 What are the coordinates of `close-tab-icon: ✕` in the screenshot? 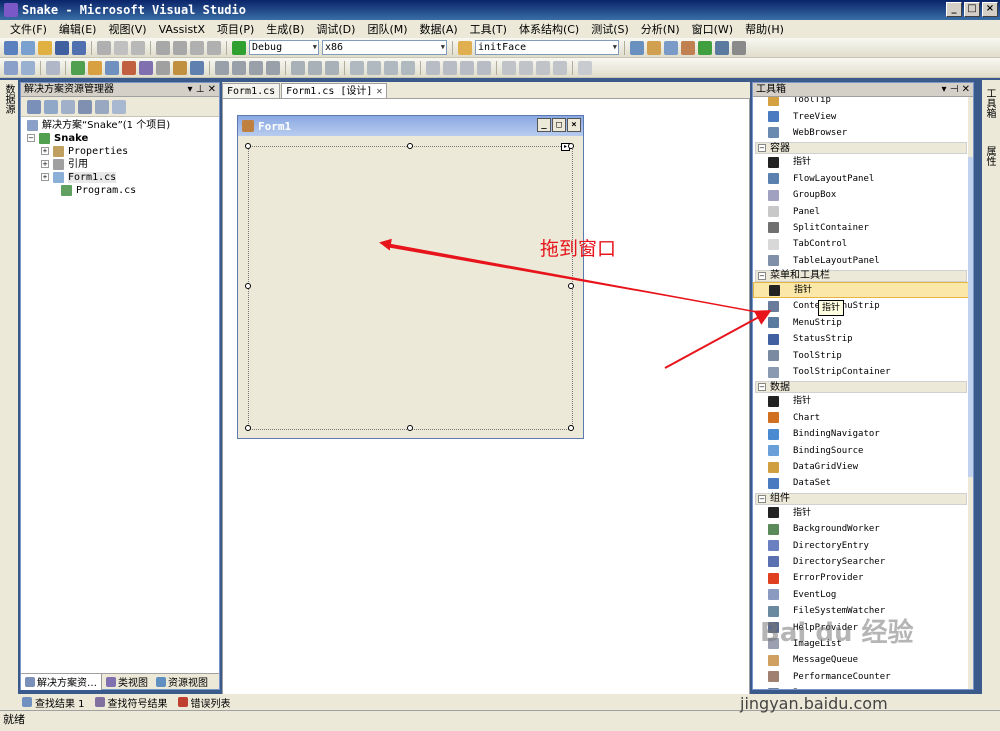 It's located at (379, 91).